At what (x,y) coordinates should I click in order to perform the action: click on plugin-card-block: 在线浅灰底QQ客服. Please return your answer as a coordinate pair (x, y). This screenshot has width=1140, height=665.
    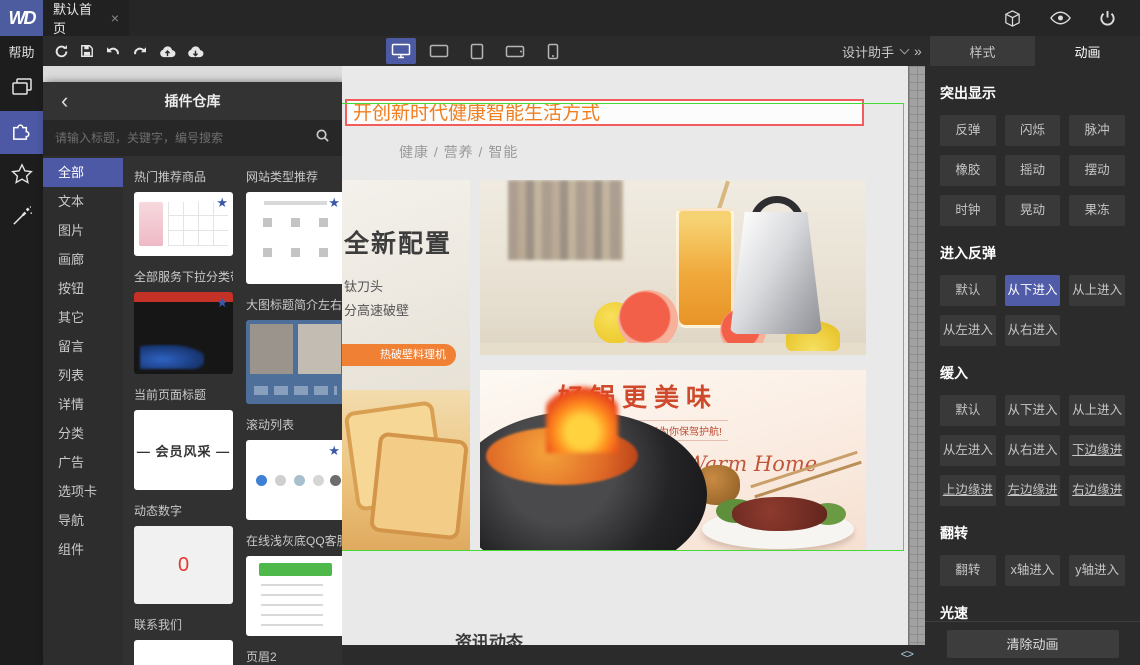
    Looking at the image, I should click on (294, 578).